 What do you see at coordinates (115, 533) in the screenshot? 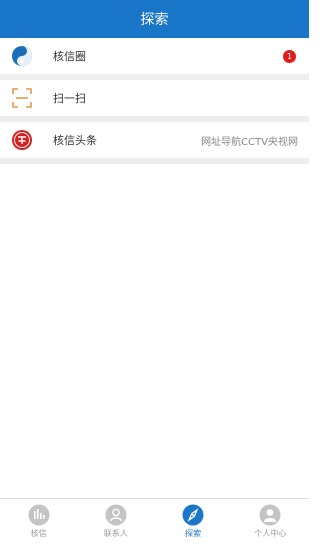
I see `tab-label: 联系人` at bounding box center [115, 533].